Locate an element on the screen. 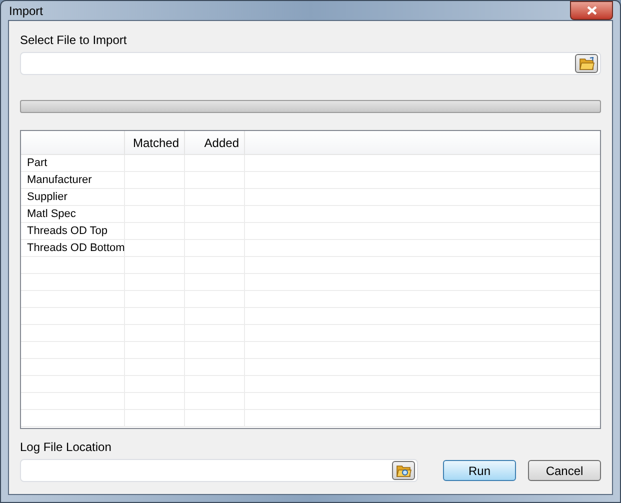  field-label: Select File to Import is located at coordinates (74, 40).